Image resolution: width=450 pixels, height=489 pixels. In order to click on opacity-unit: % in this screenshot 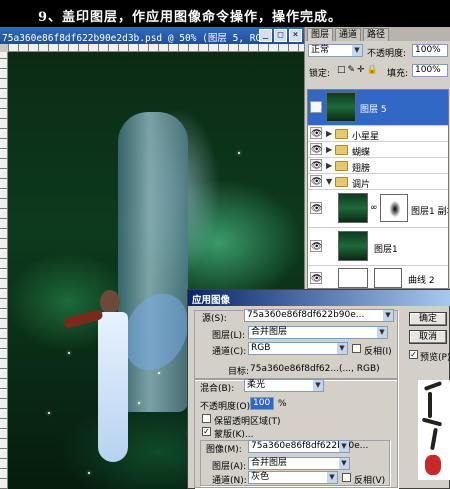, I will do `click(282, 404)`.